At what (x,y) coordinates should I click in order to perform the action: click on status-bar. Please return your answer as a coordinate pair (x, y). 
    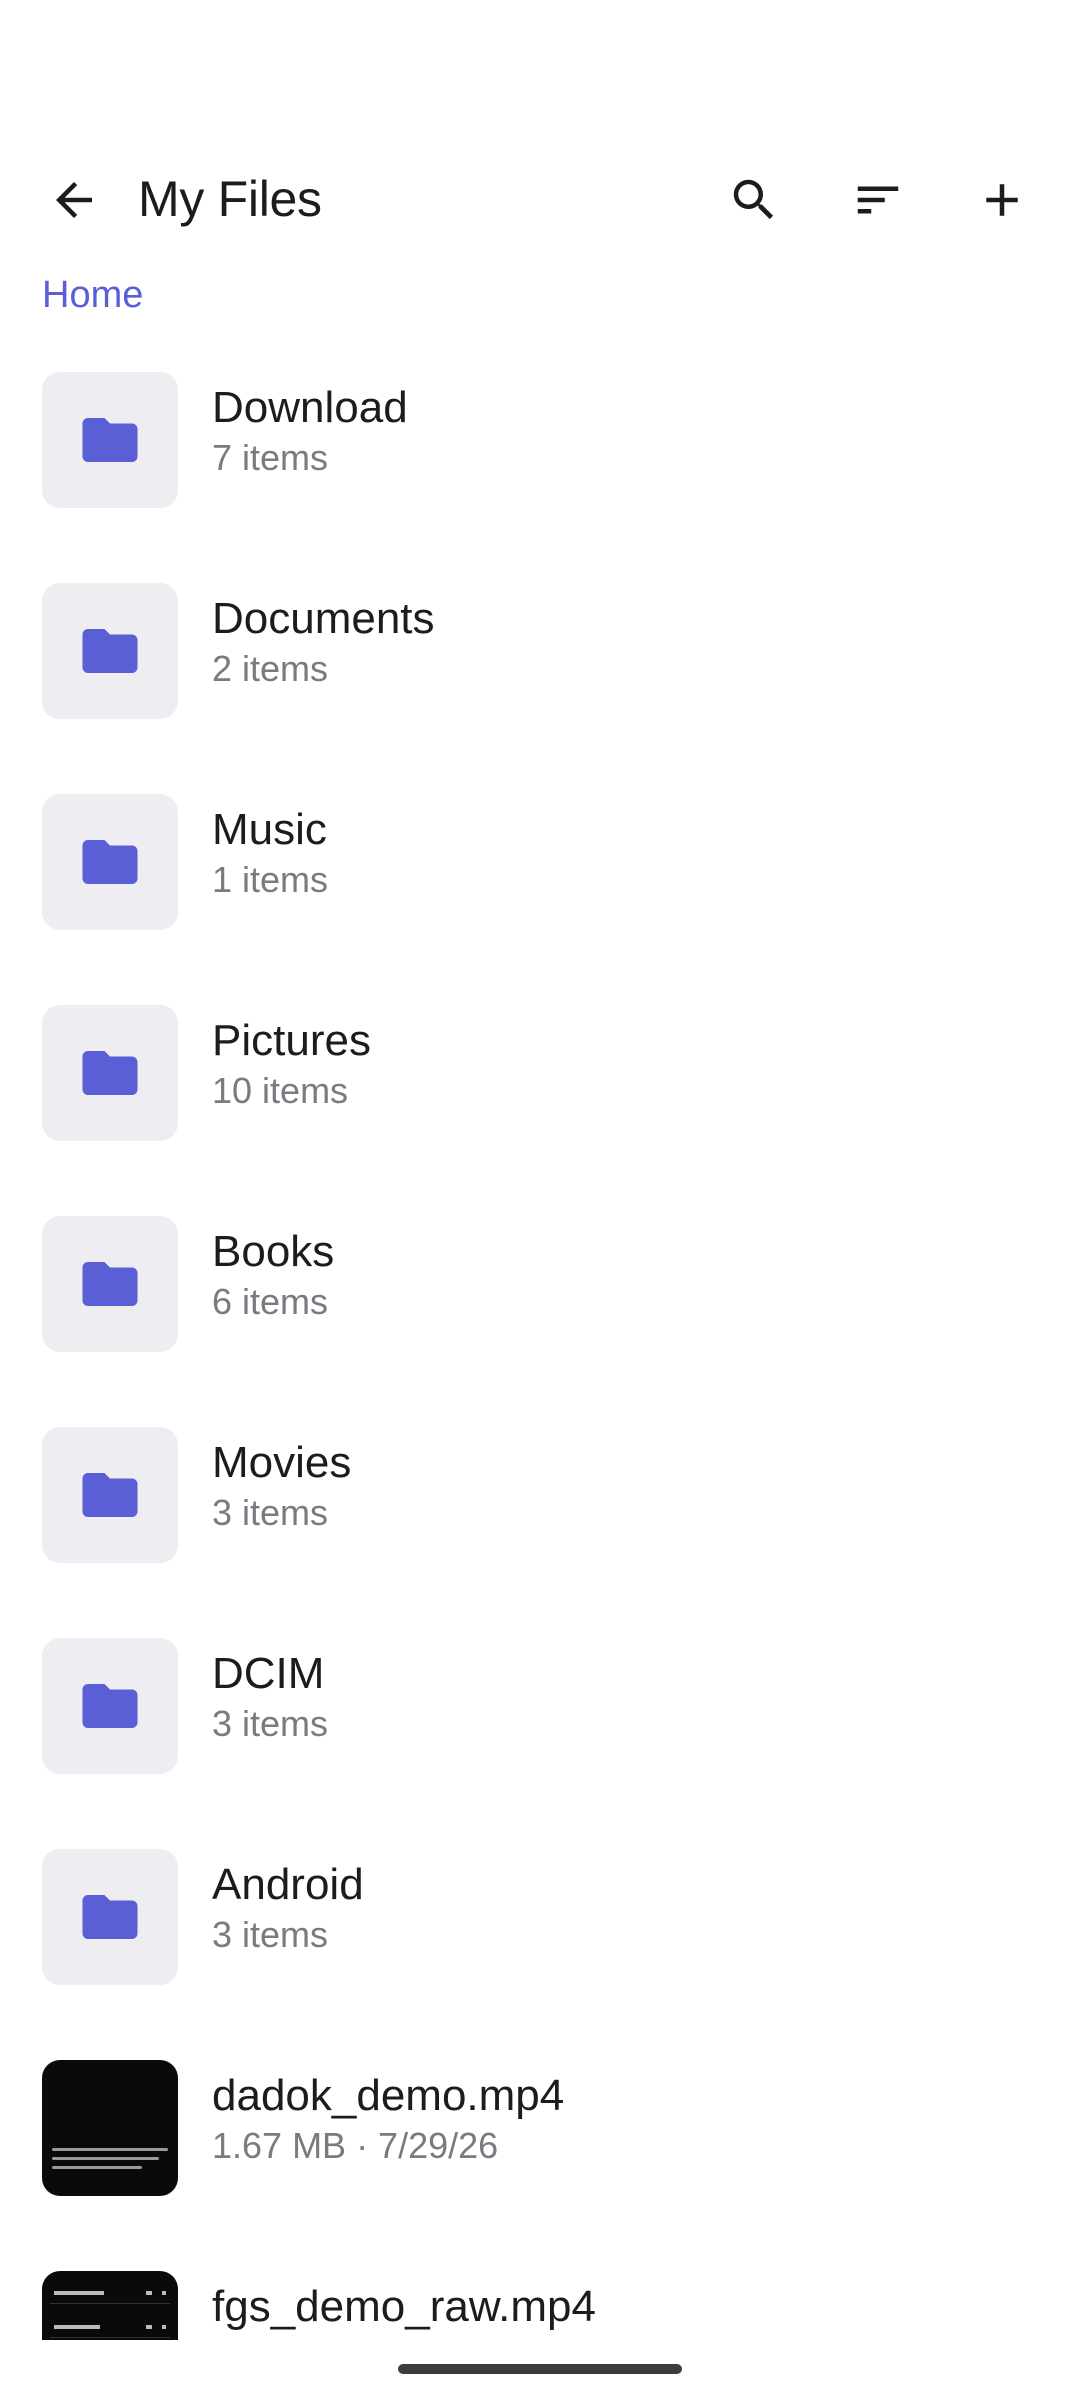
    Looking at the image, I should click on (540, 65).